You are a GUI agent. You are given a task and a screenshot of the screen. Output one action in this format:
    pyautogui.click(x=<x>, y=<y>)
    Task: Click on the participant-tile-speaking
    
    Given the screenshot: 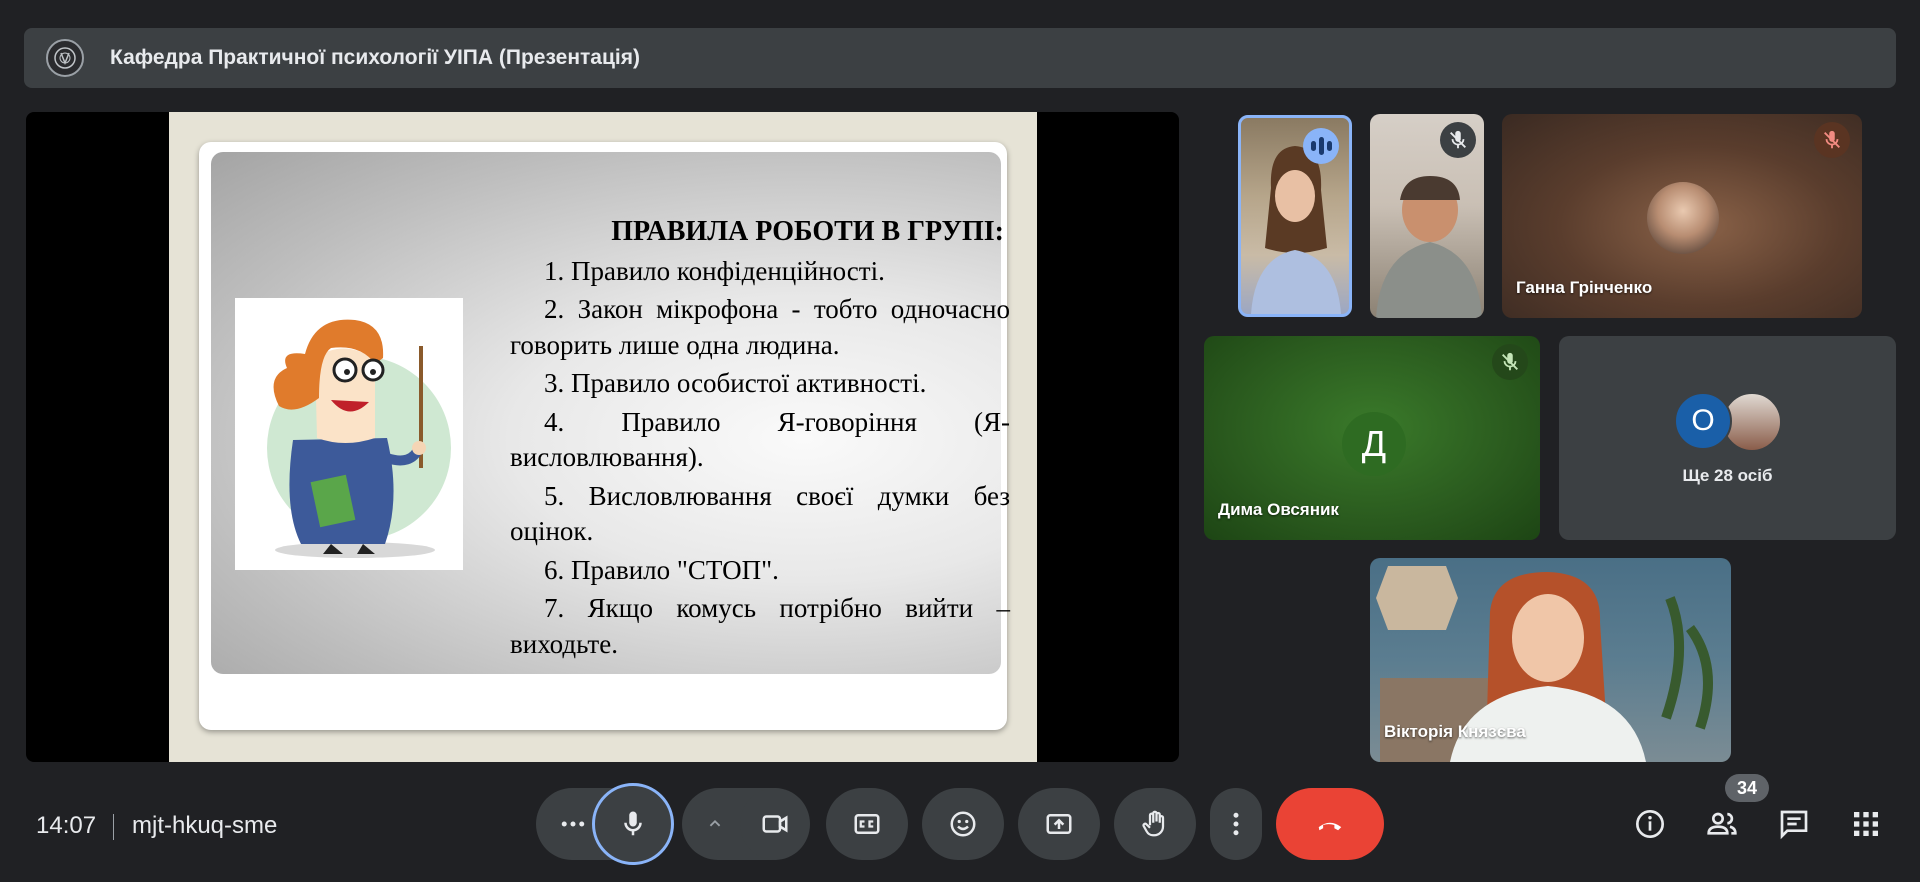 What is the action you would take?
    pyautogui.click(x=1295, y=216)
    